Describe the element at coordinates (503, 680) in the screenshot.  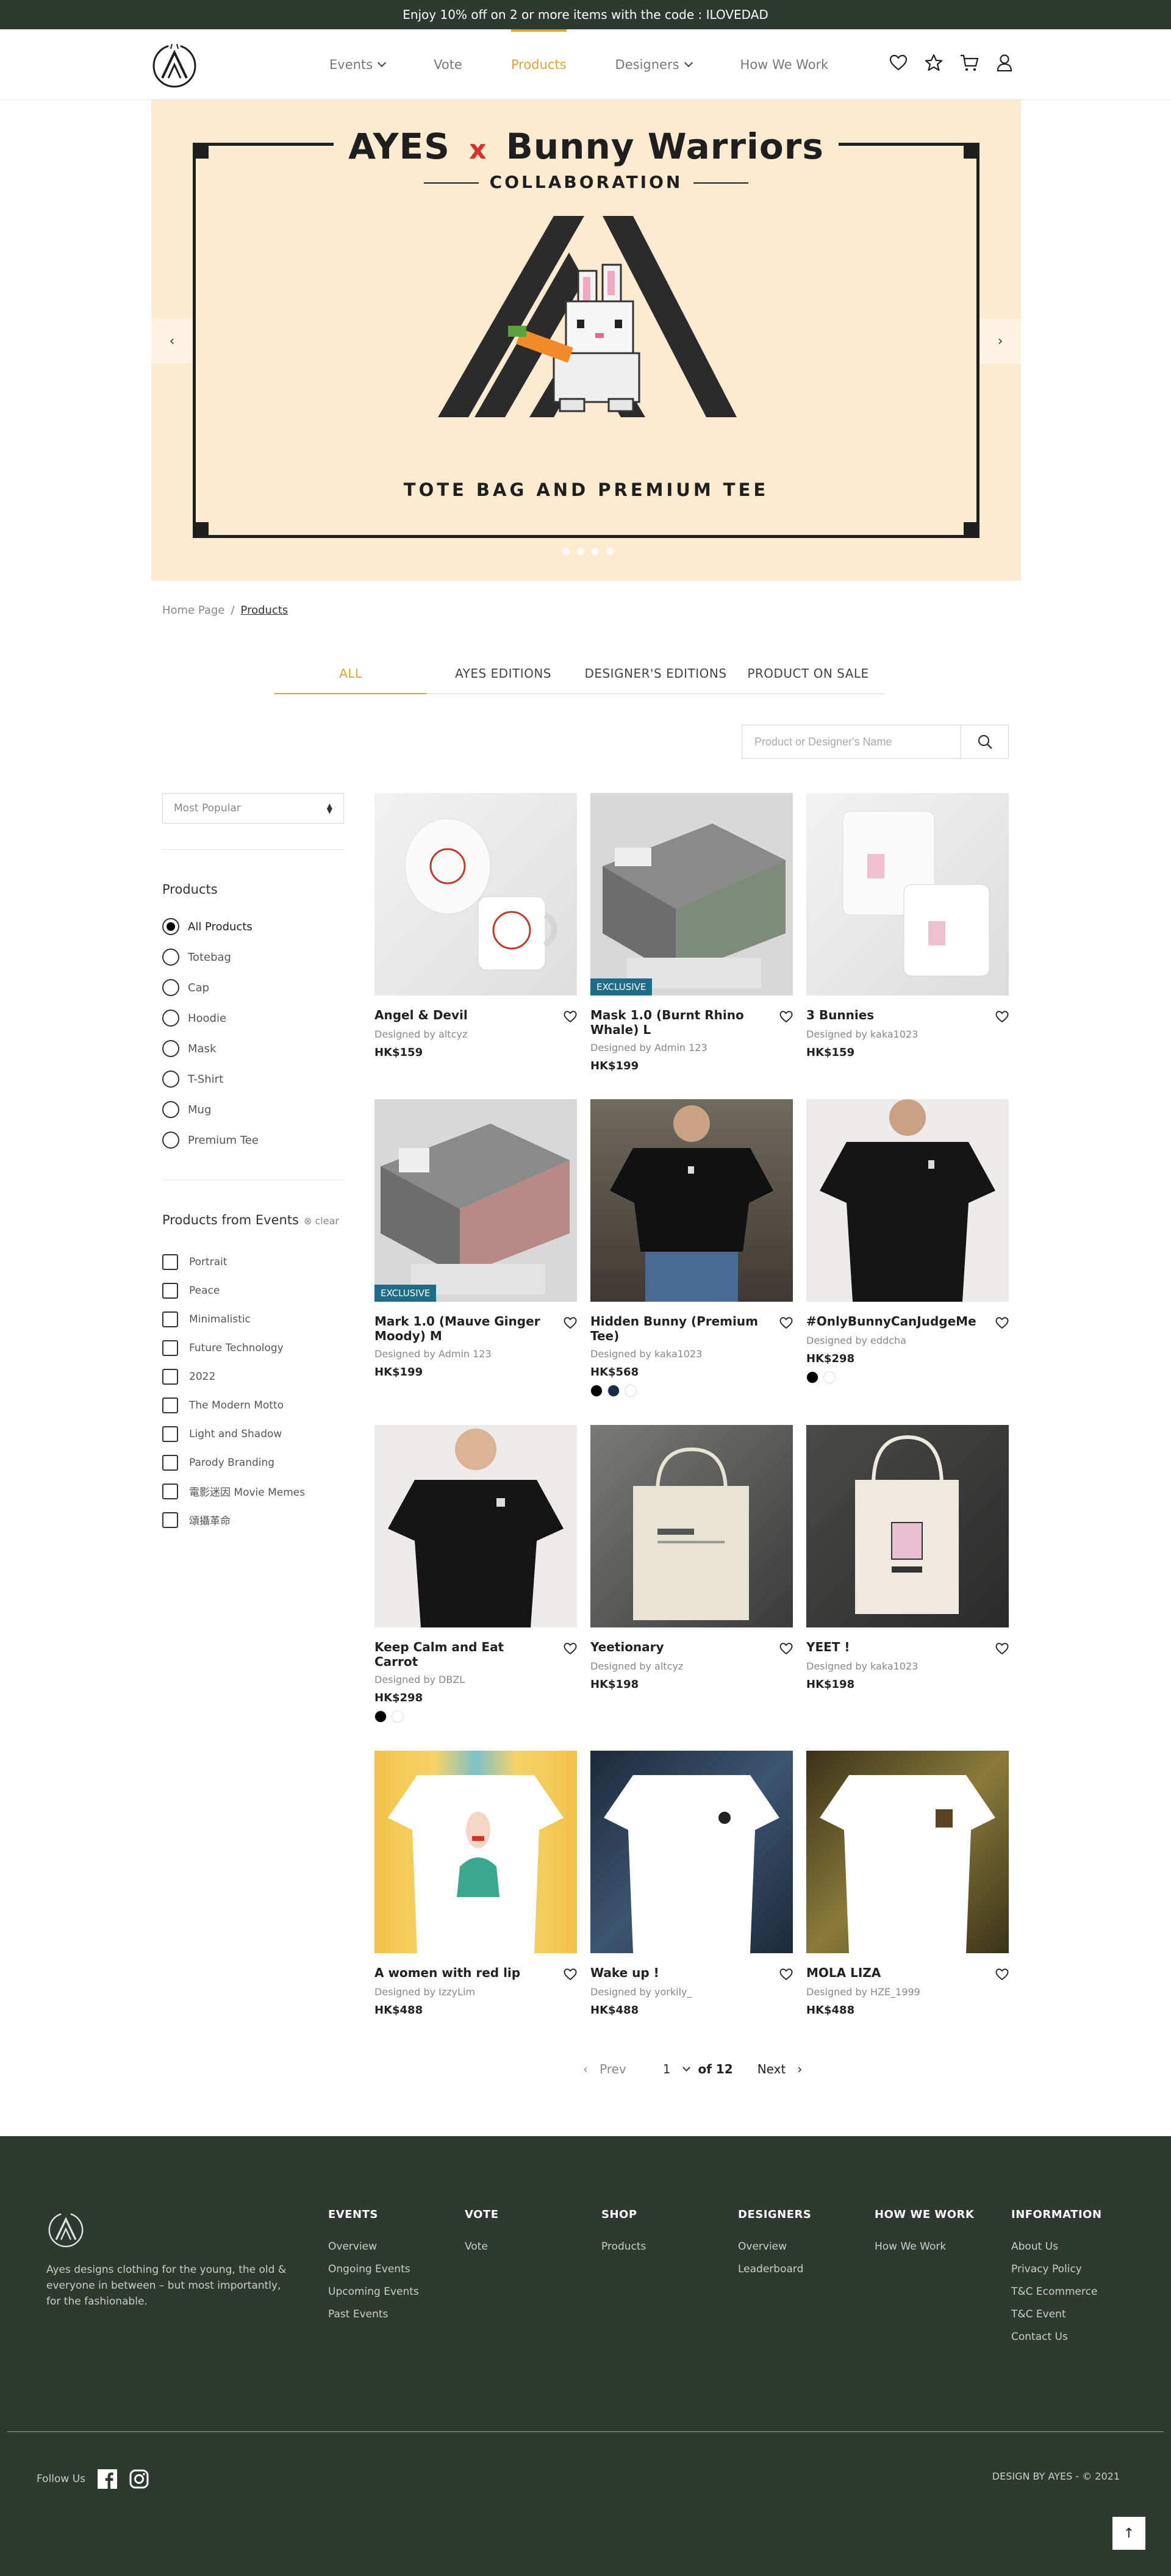
I see `tab-ayes-editions: AYES EDITIONS` at that location.